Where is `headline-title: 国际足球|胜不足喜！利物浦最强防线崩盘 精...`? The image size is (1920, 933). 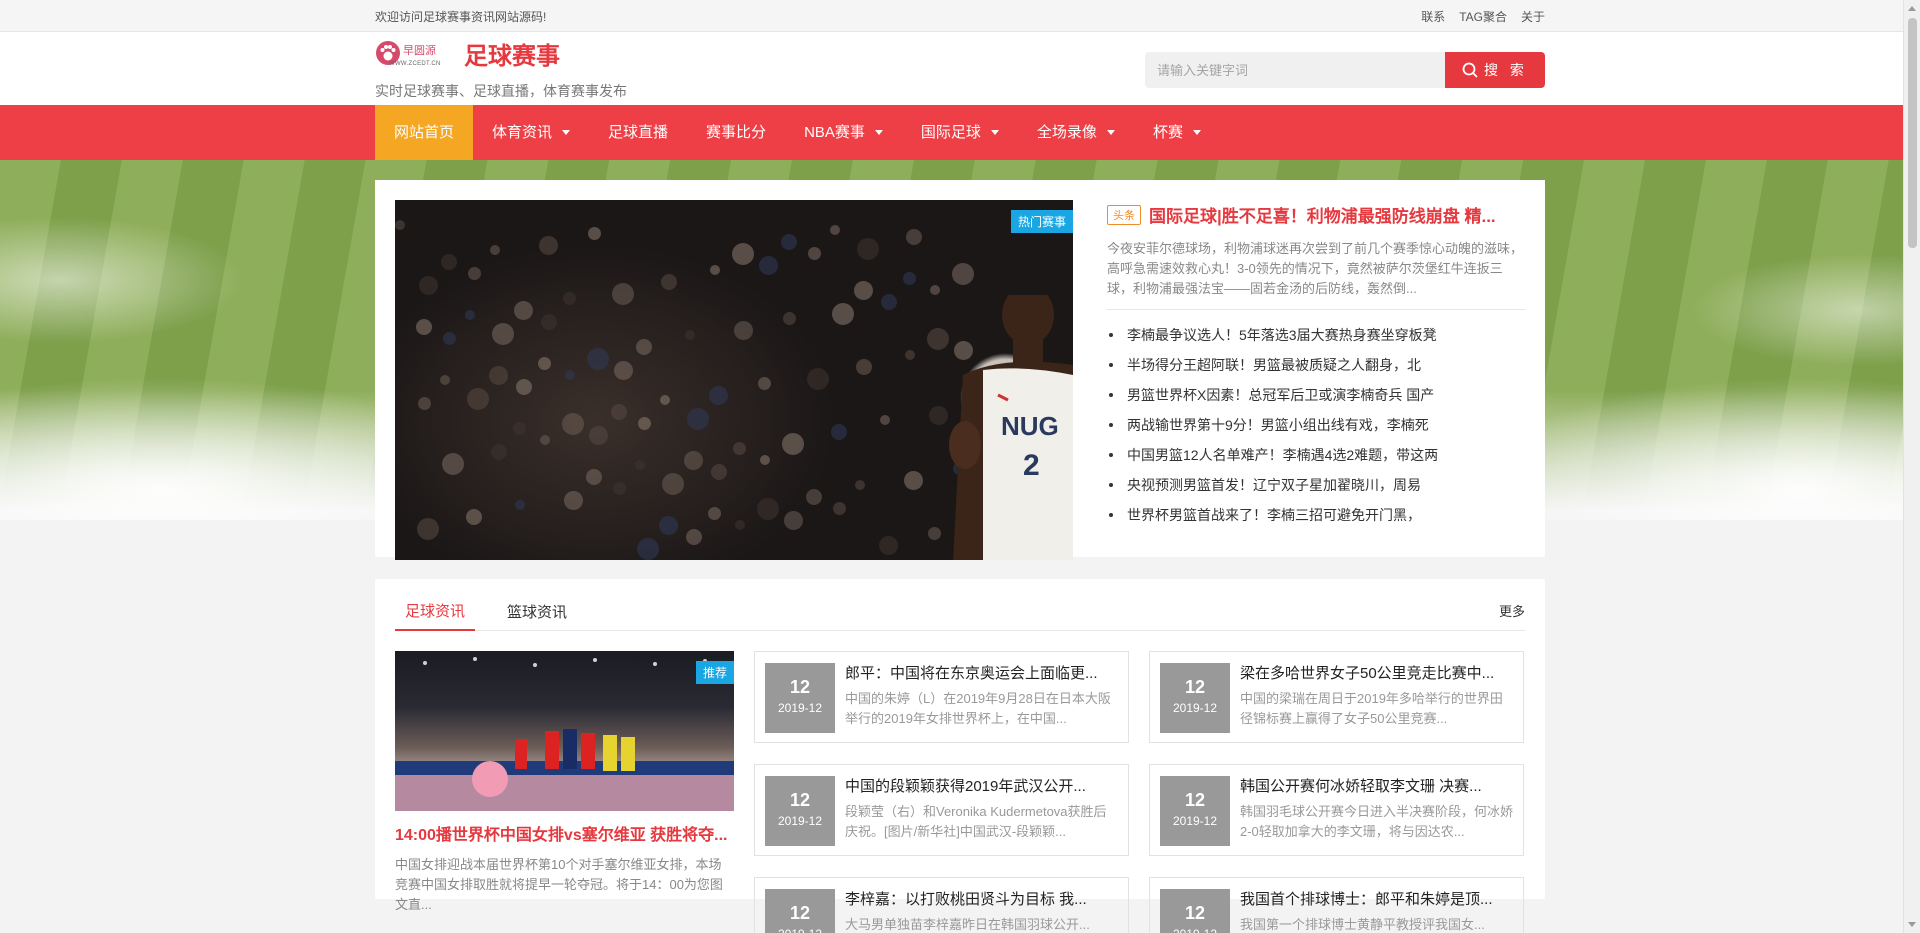 headline-title: 国际足球|胜不足喜！利物浦最强防线崩盘 精... is located at coordinates (1322, 214).